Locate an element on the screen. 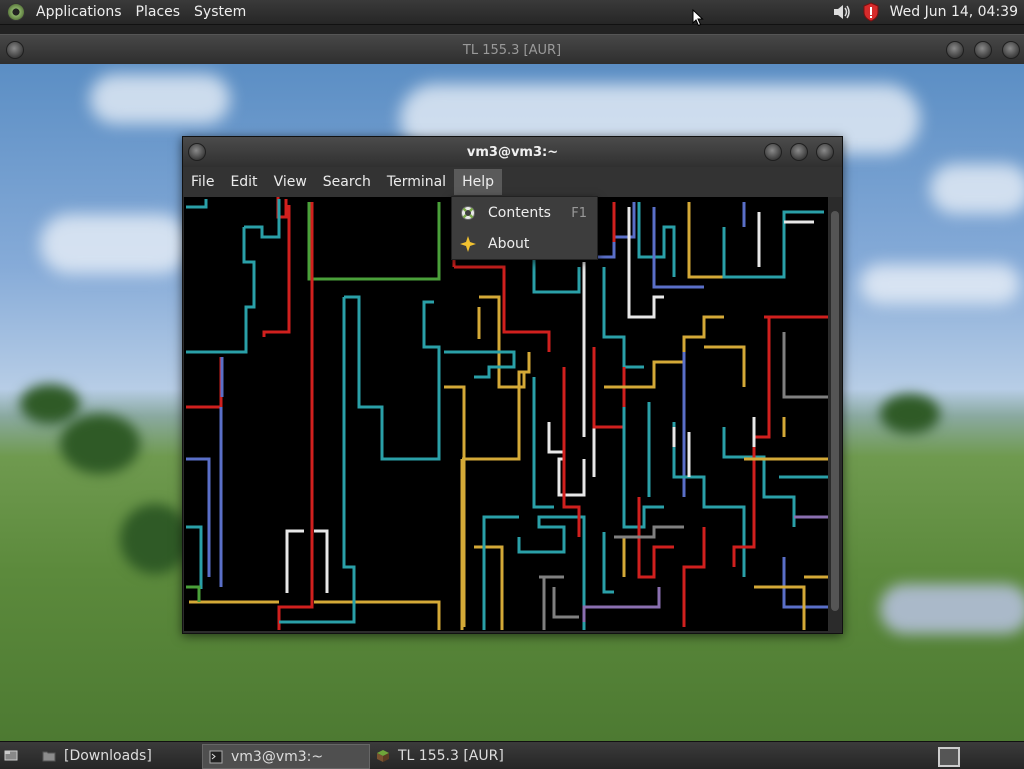 The image size is (1024, 769). bottom-taskbar: [Downloads] vm3@vm3:~ TL 155.3 [AUR] is located at coordinates (512, 755).